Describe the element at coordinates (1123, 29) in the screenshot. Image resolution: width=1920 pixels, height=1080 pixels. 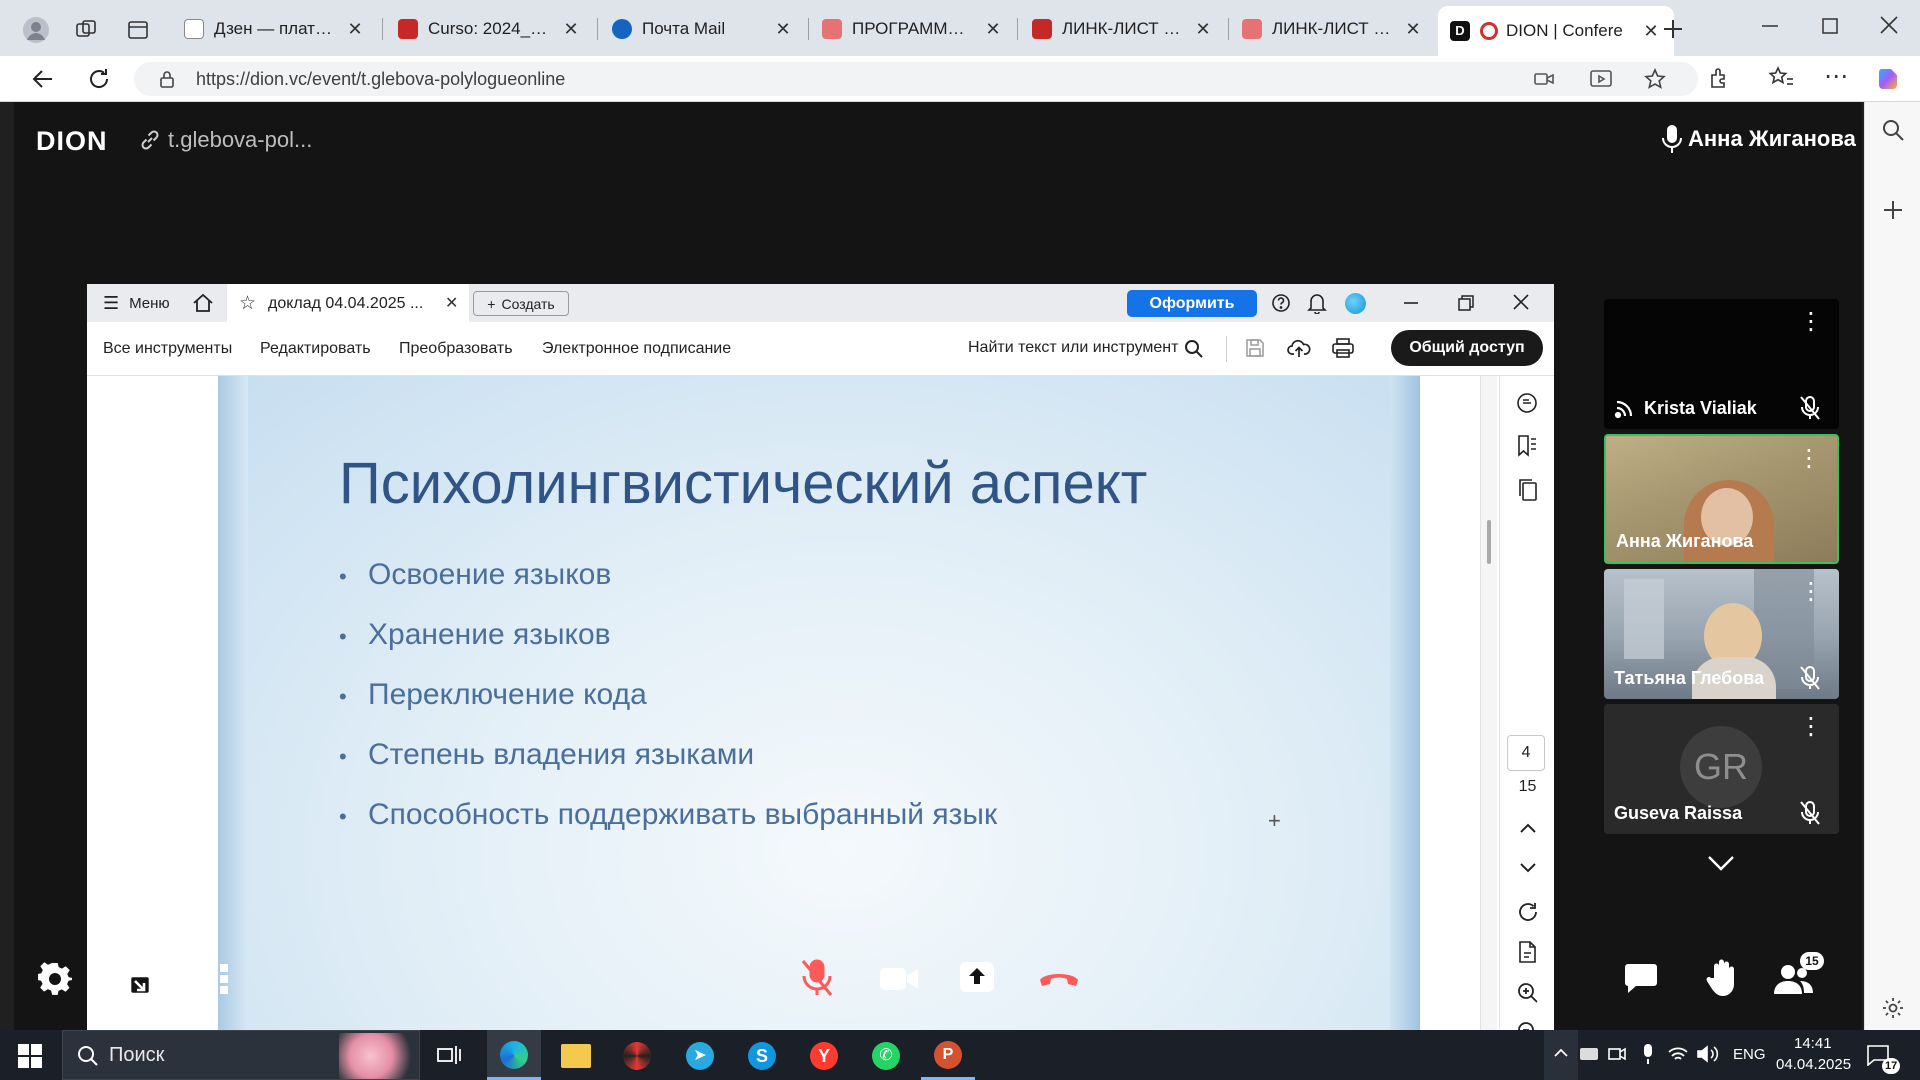
I see `tab-link-list-1: ЛИНК-ЛИСТ КОНФ ✕` at that location.